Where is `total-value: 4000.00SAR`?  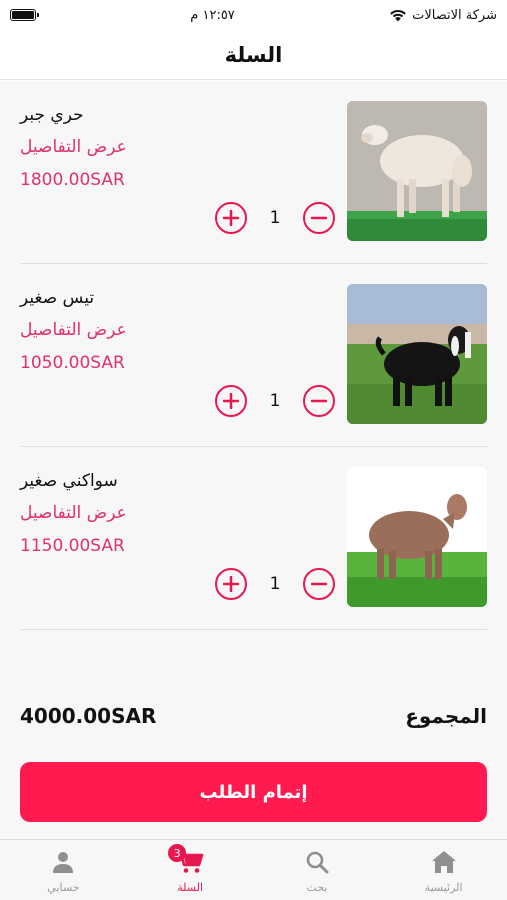 total-value: 4000.00SAR is located at coordinates (88, 716).